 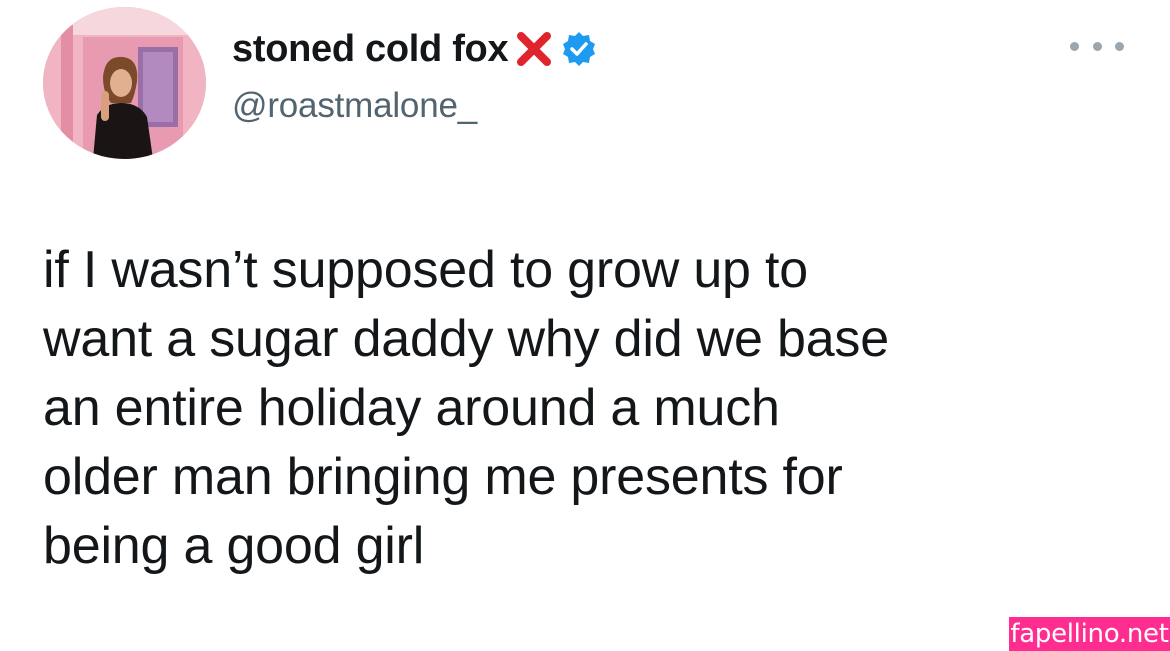 I want to click on tweet-text-line: if I wasn’t supposed to grow up to, so click(x=425, y=270).